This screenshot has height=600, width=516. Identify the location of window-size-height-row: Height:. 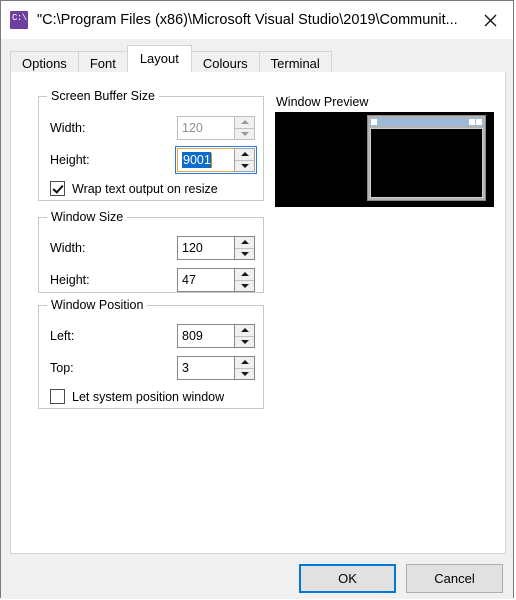
(70, 280).